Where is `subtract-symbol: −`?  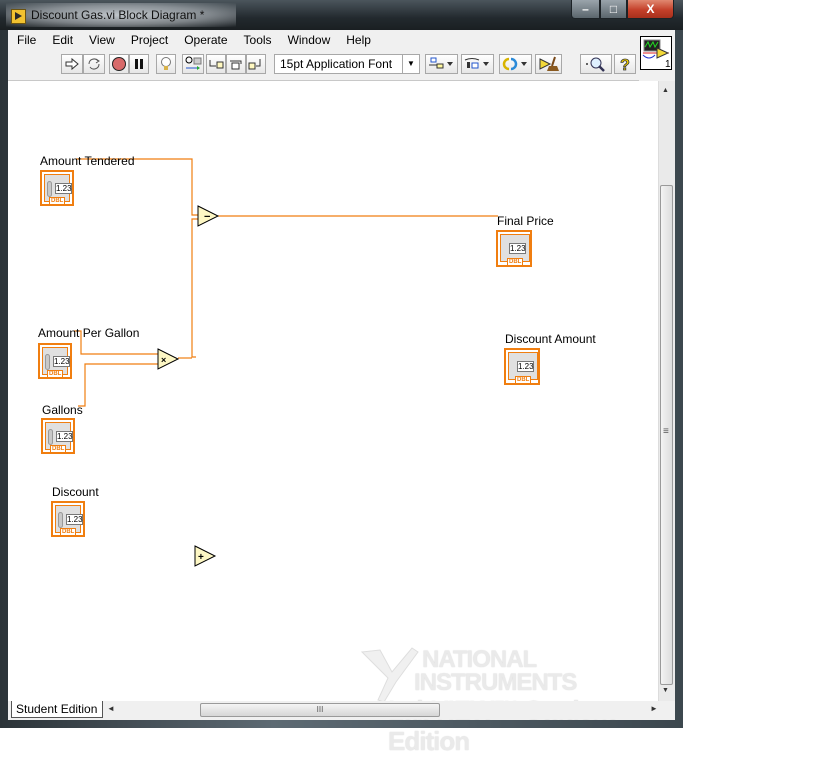
subtract-symbol: − is located at coordinates (207, 217).